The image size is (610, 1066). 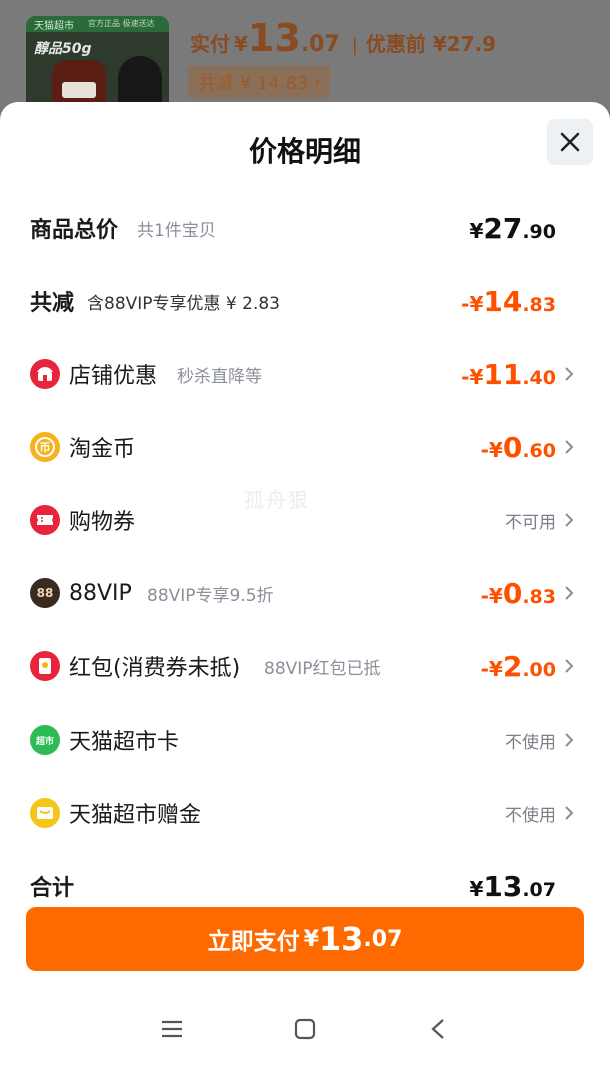 I want to click on total-amount: ¥ 13 .07, so click(x=512, y=886).